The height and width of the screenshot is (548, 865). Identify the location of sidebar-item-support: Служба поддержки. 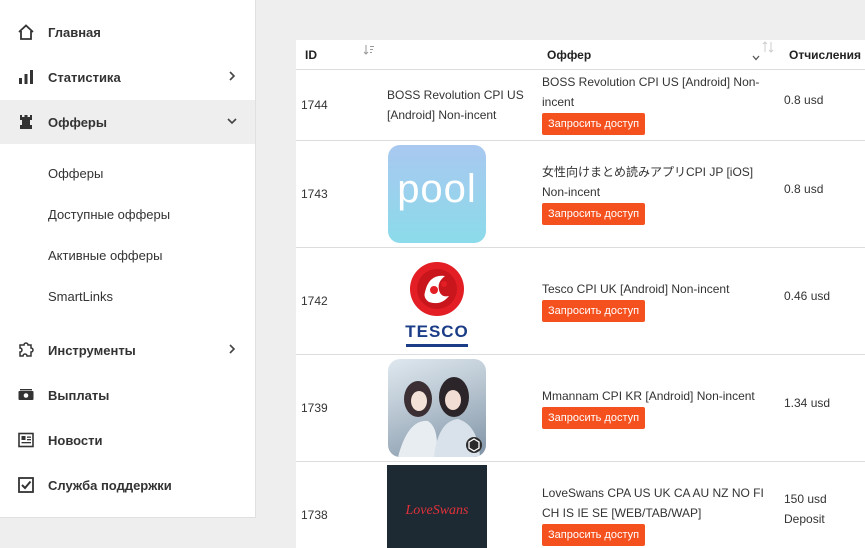
(127, 485).